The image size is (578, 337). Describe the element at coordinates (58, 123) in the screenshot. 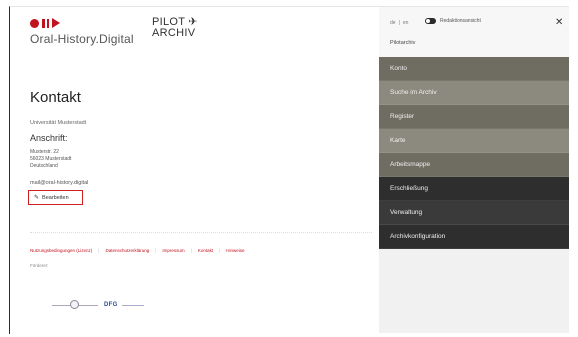

I see `university-name: Universität Musterstadt` at that location.